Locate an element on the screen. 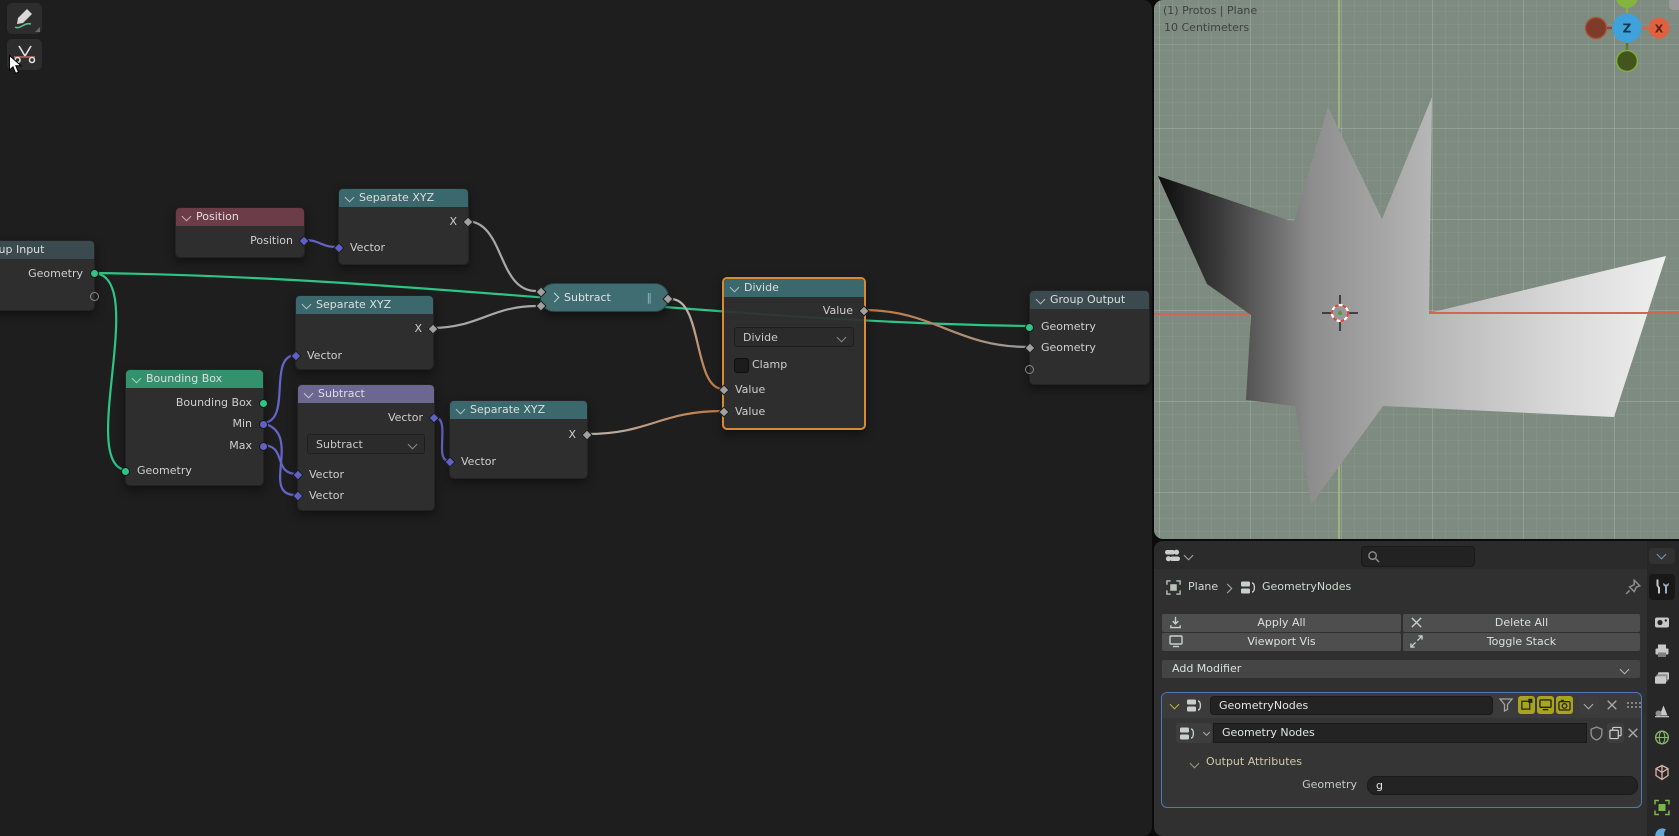 This screenshot has height=836, width=1679. output-socket-max is located at coordinates (263, 446).